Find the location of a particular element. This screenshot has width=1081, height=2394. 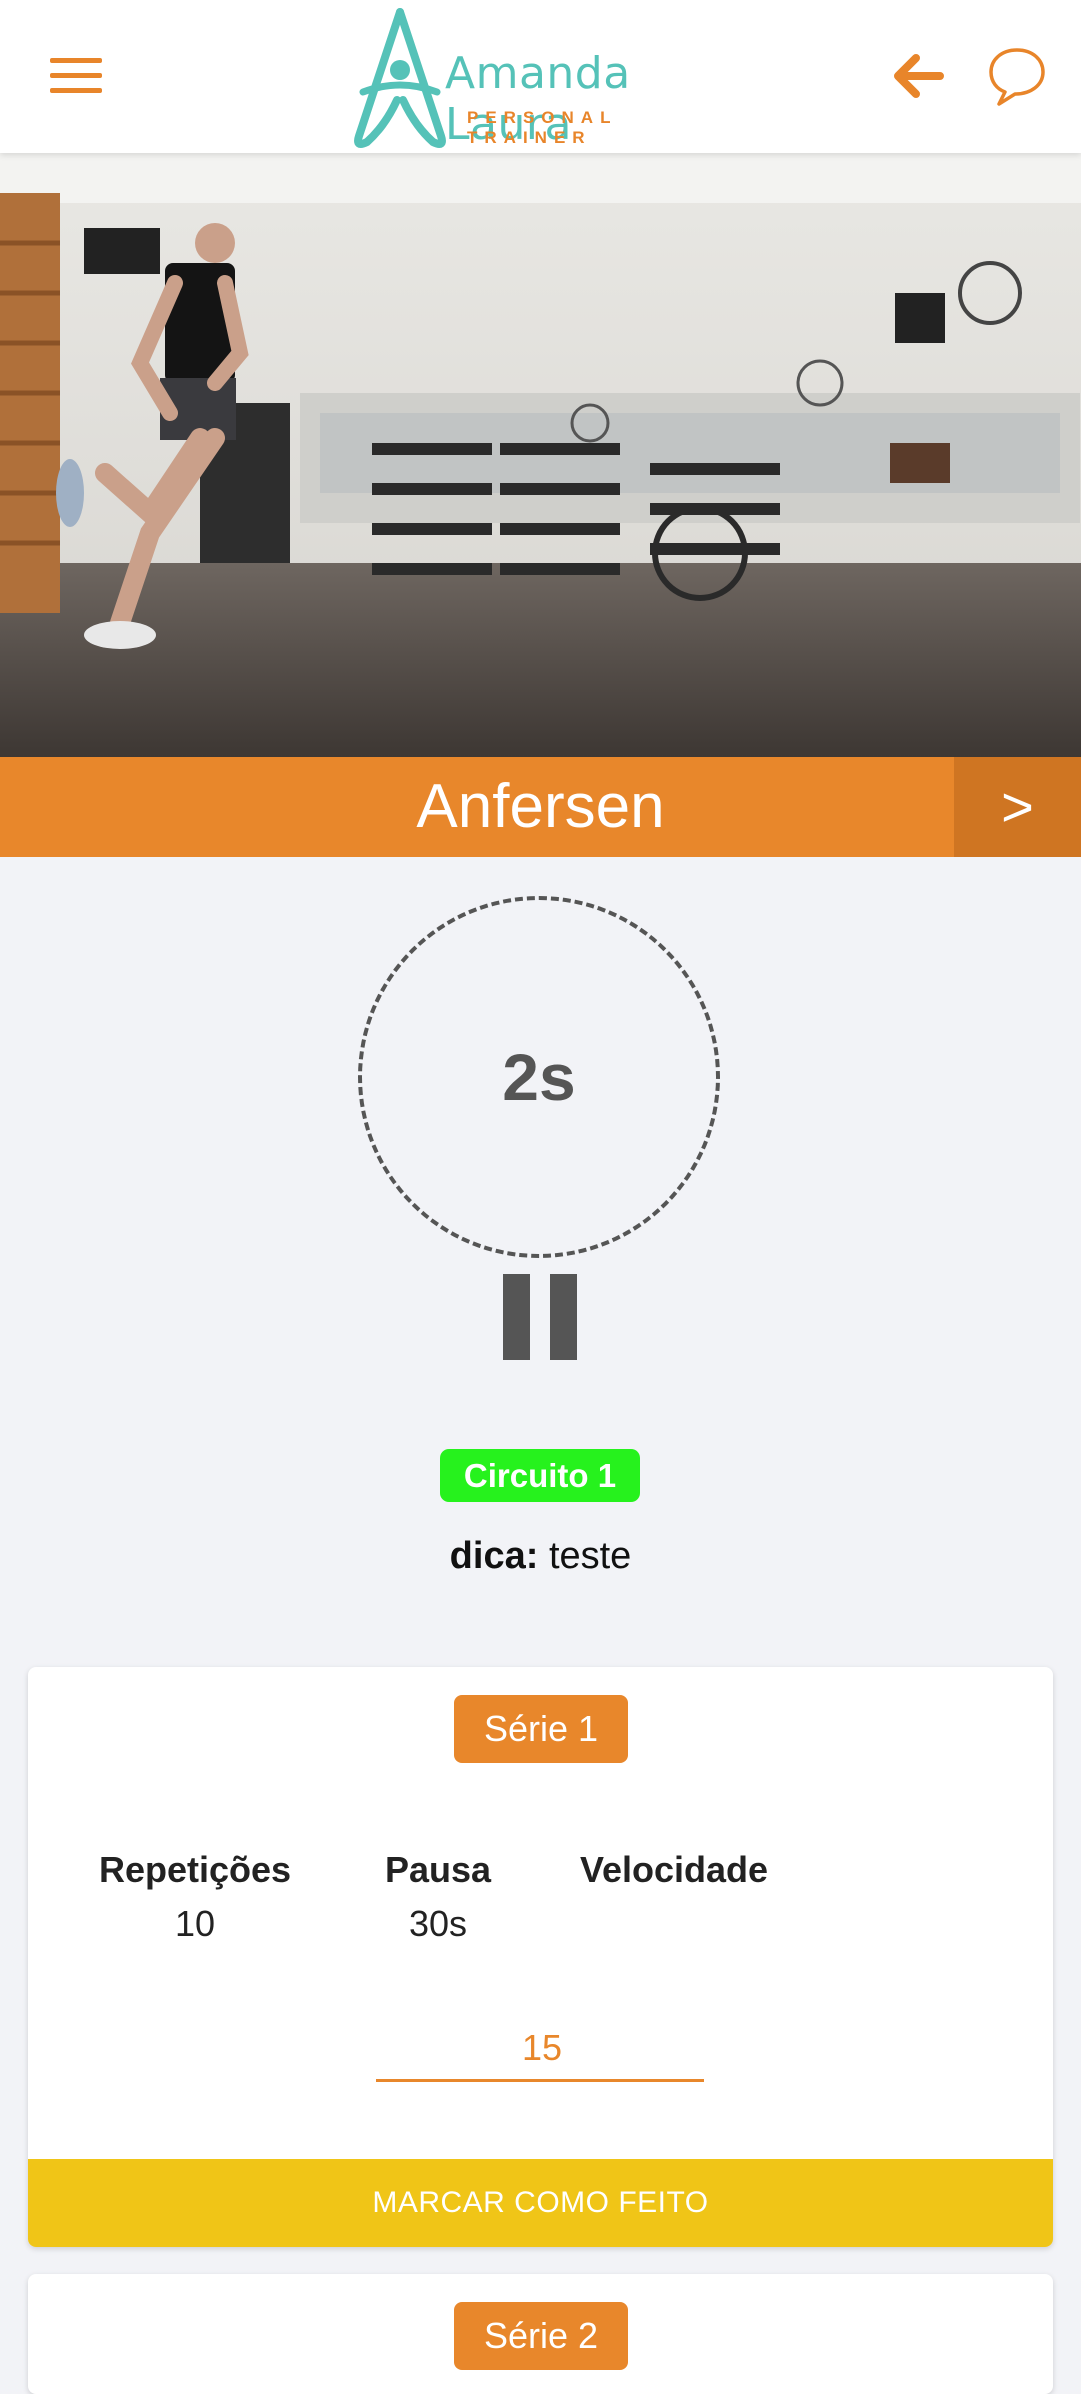

circuit-badge: Circuito 1 is located at coordinates (540, 1475).